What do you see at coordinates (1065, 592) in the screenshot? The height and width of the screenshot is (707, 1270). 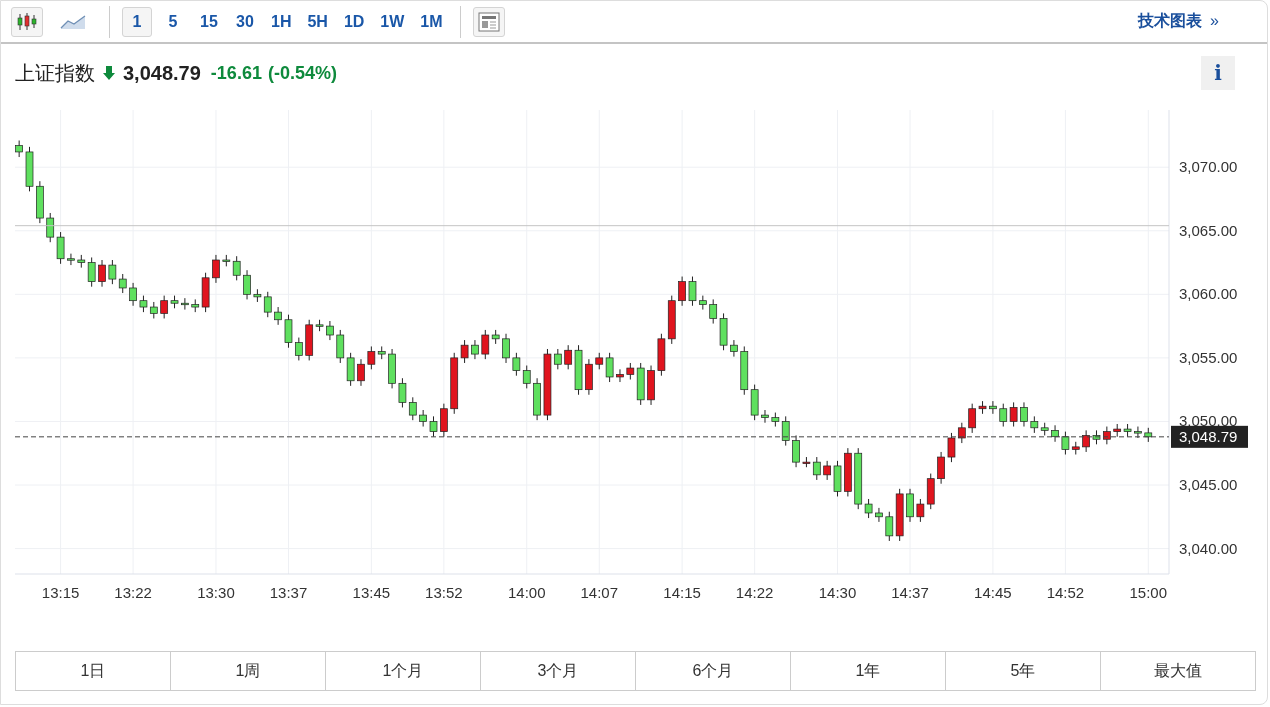 I see `x-axis-label: 14:52` at bounding box center [1065, 592].